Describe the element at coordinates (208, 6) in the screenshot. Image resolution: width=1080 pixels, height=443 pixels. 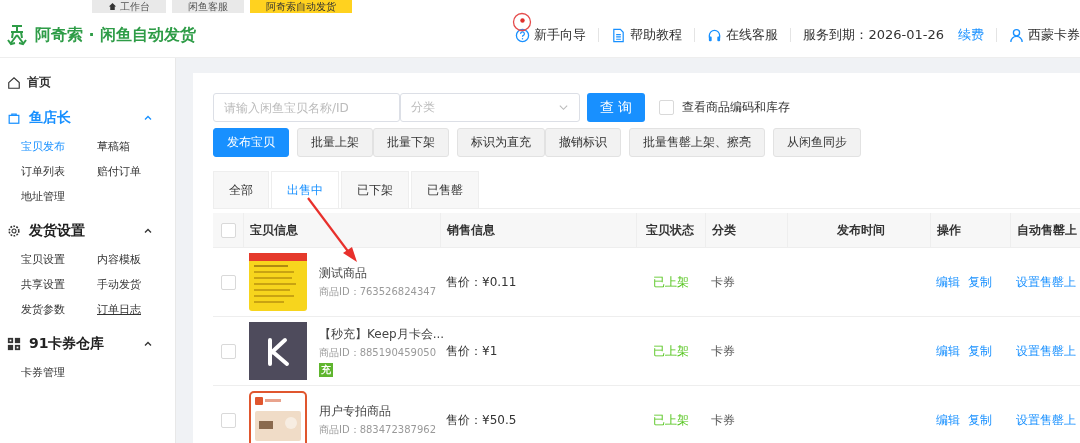
I see `browser-tab: 闲鱼客服` at that location.